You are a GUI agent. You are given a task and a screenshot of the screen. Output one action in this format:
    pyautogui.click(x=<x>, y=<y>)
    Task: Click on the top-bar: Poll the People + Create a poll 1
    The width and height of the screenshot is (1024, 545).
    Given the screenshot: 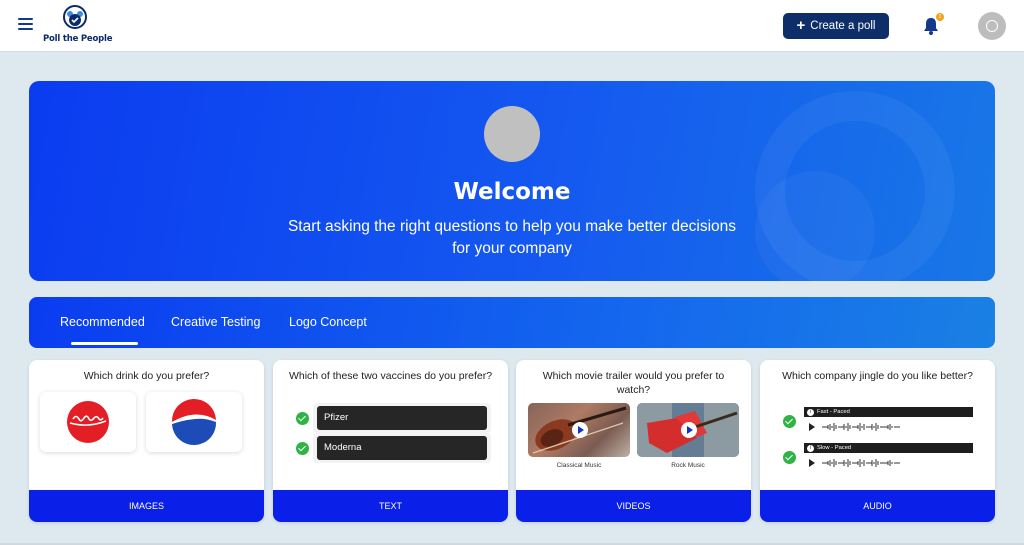 What is the action you would take?
    pyautogui.click(x=512, y=26)
    